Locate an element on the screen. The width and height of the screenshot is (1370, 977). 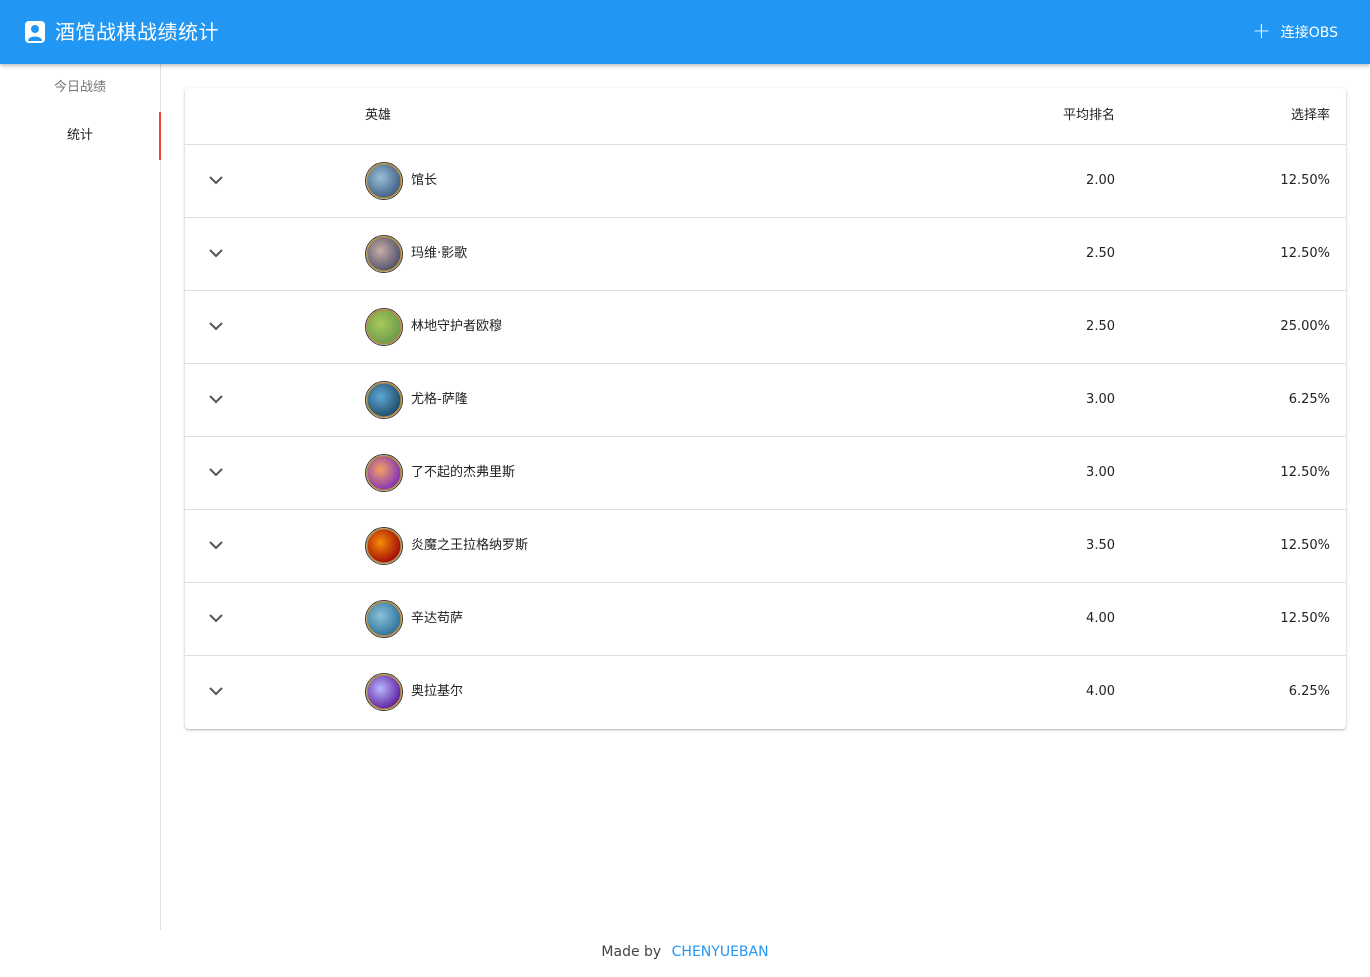
avg-rank-value: 2.00 is located at coordinates (1100, 180).